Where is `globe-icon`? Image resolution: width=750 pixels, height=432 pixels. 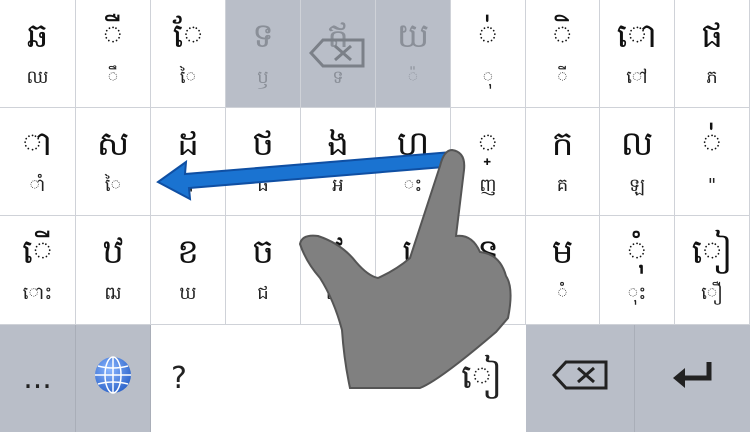 globe-icon is located at coordinates (113, 379).